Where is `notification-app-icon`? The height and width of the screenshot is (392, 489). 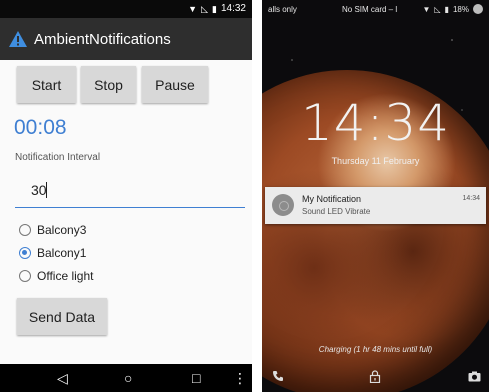 notification-app-icon is located at coordinates (283, 205).